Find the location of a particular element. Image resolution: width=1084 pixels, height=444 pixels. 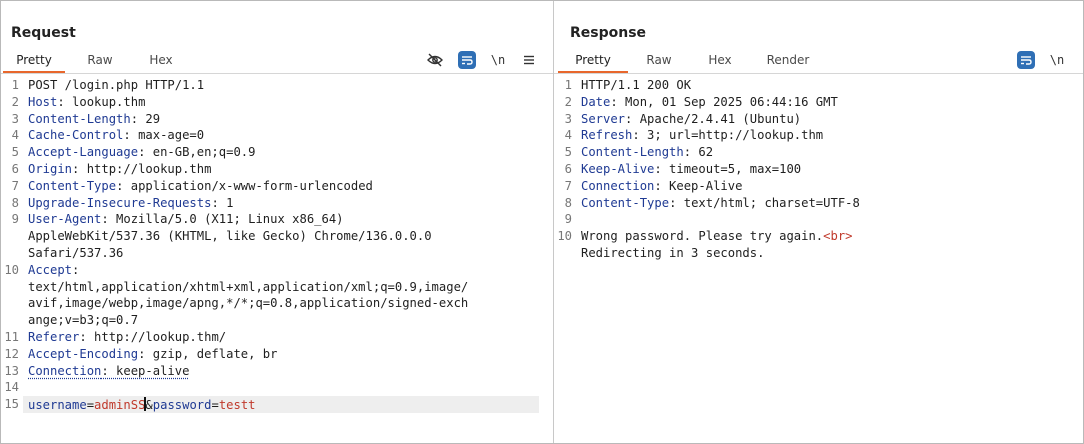

code-line: Connection: Keep-Alive is located at coordinates (826, 186).